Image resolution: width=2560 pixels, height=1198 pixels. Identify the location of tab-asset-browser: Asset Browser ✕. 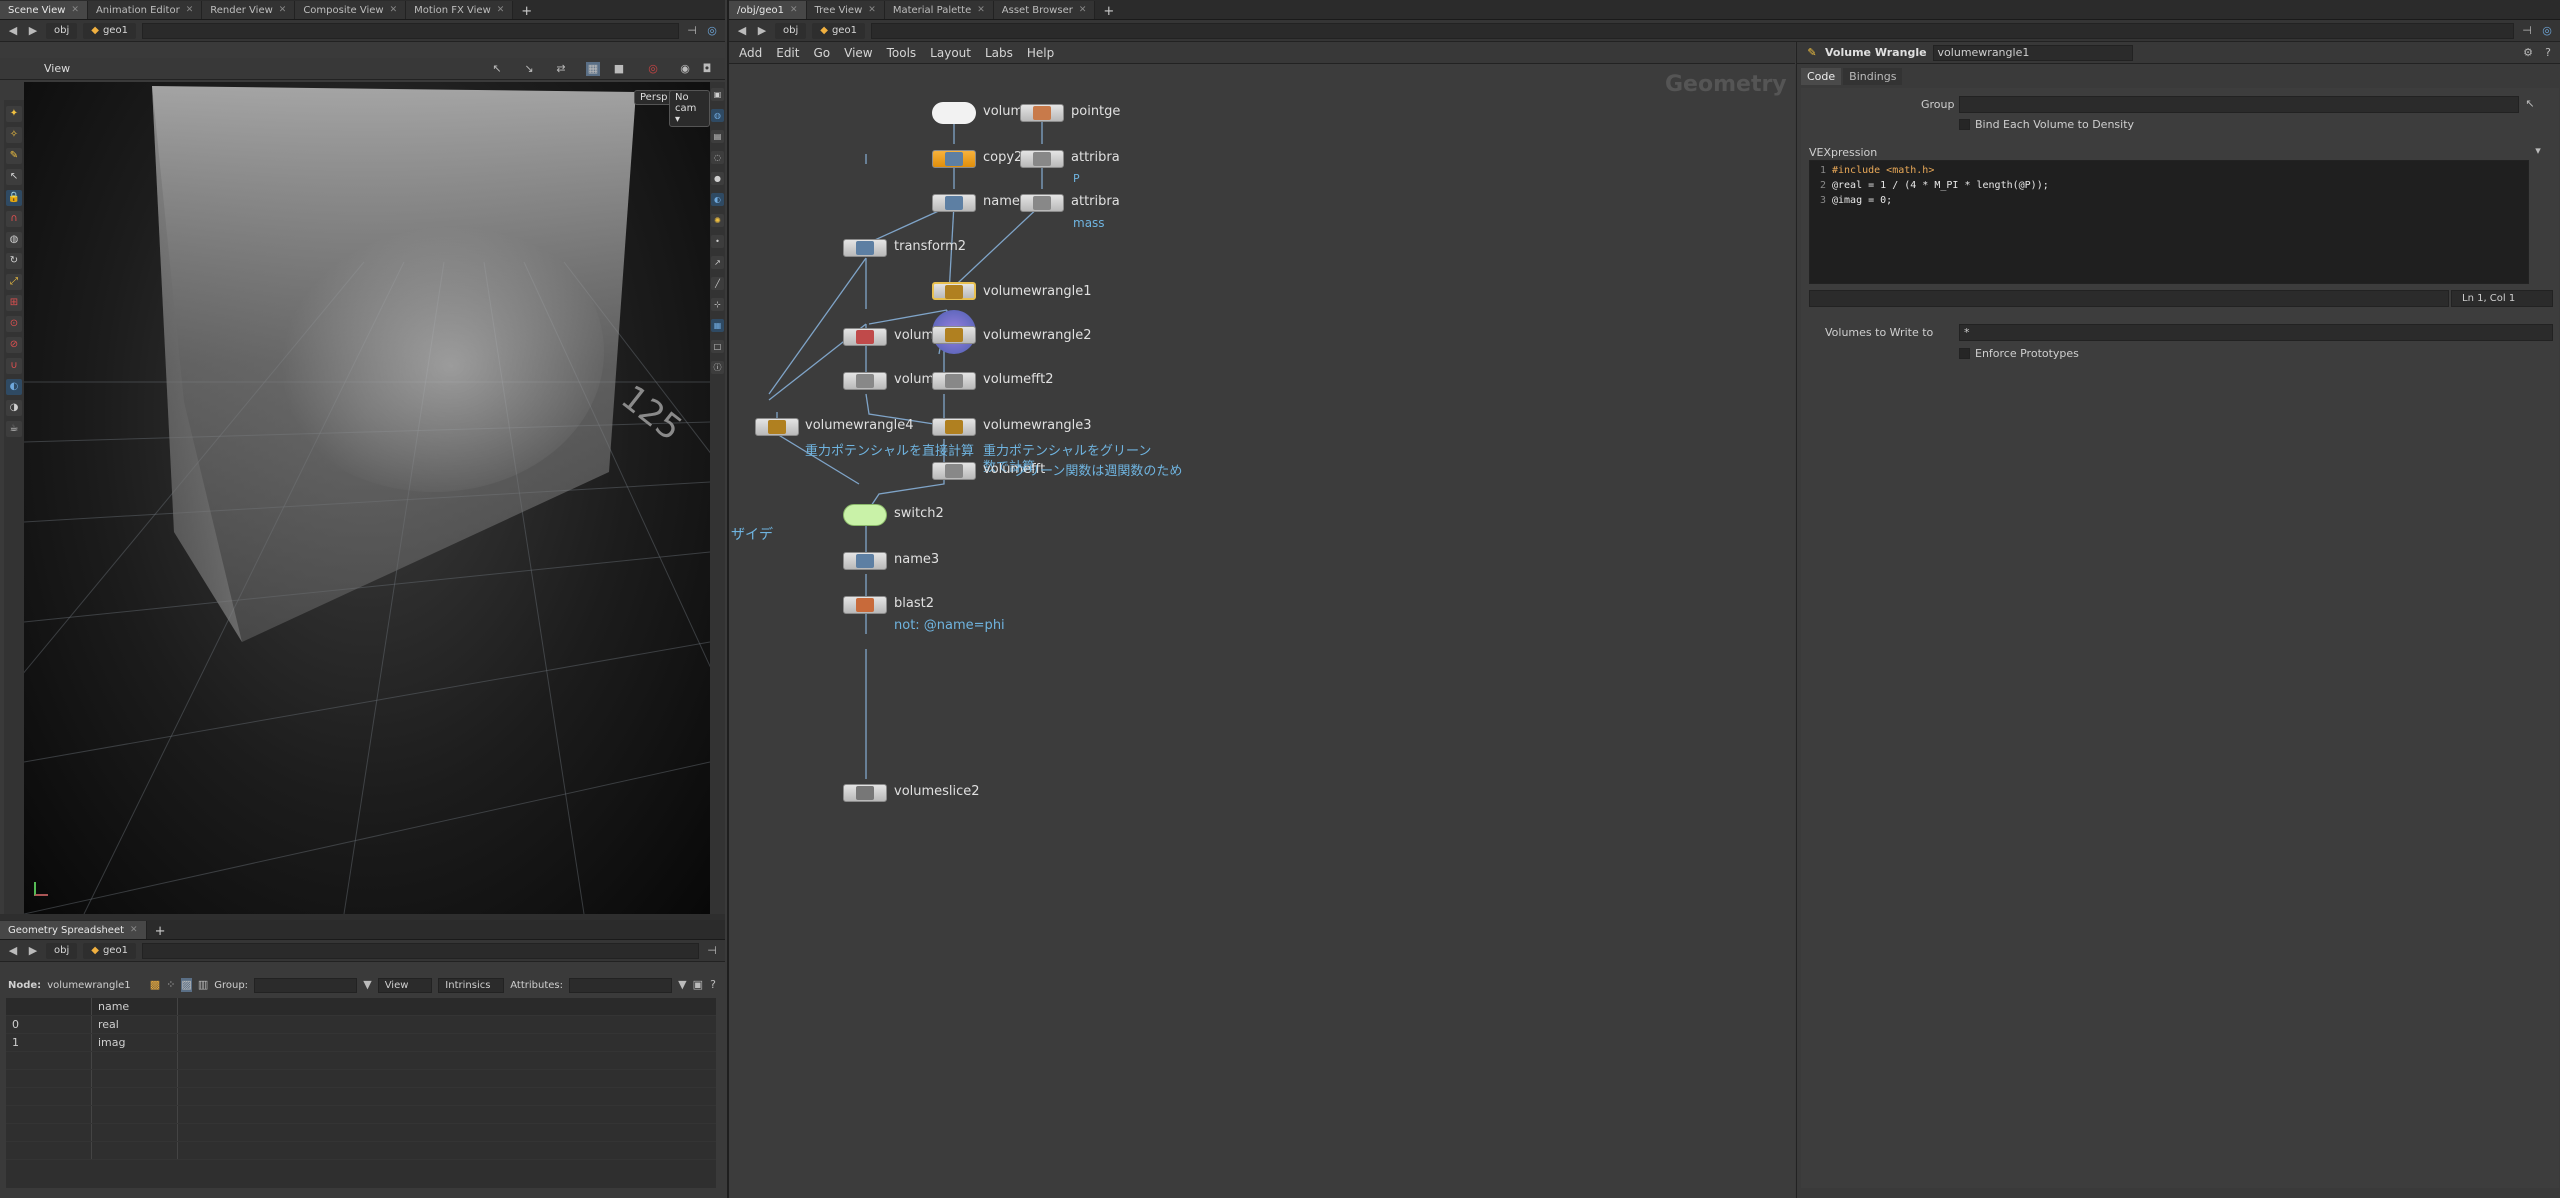
(1044, 10).